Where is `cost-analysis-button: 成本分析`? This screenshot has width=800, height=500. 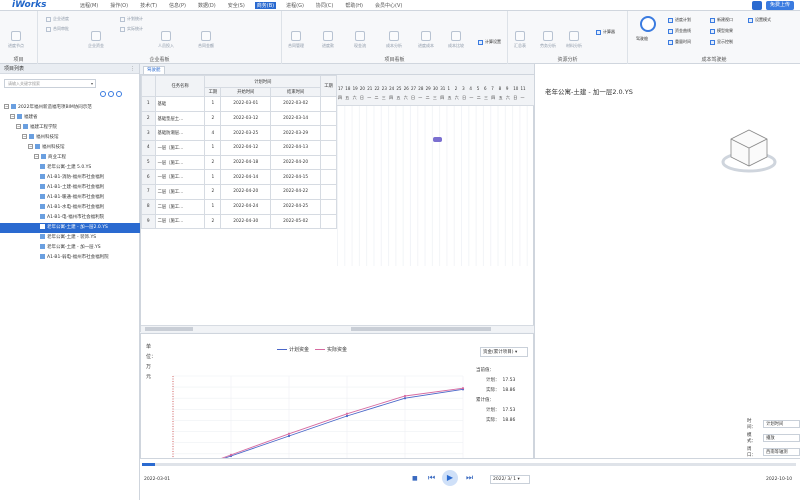
cost-analysis-button: 成本分析 is located at coordinates (394, 40).